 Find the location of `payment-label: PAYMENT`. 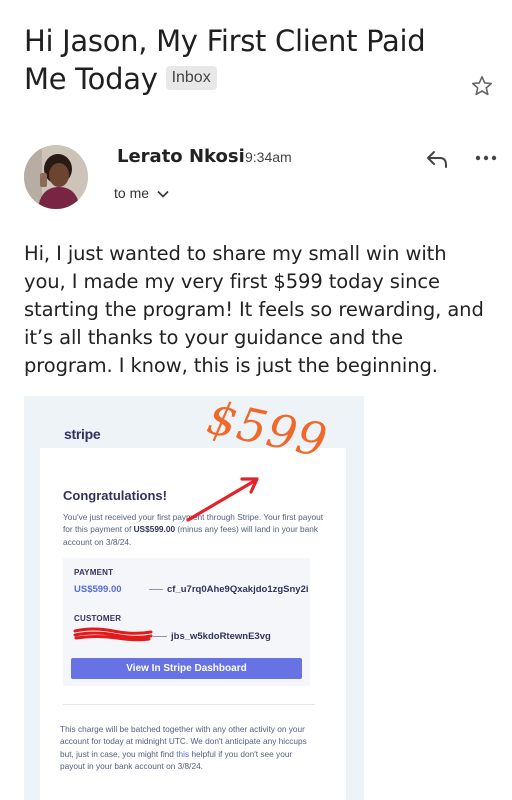

payment-label: PAYMENT is located at coordinates (94, 572).